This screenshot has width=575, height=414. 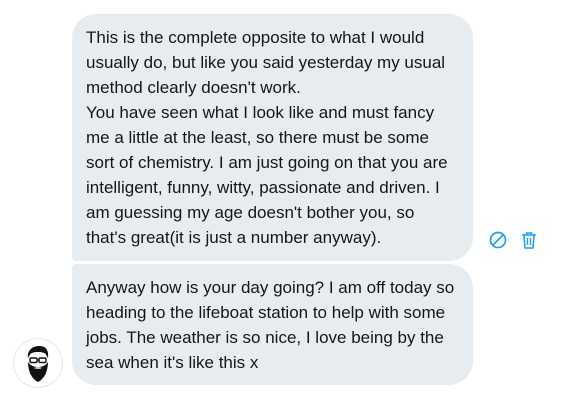 I want to click on avatar, so click(x=38, y=363).